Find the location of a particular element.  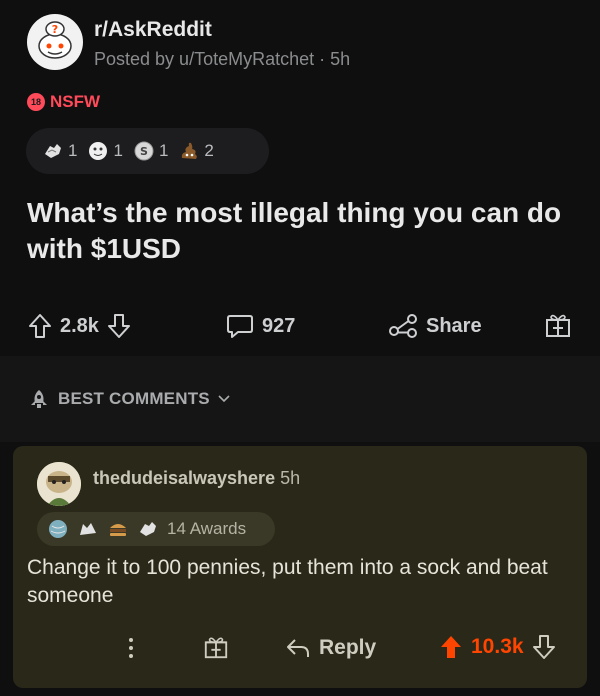

nsfw-18-icon: 18 is located at coordinates (36, 102).